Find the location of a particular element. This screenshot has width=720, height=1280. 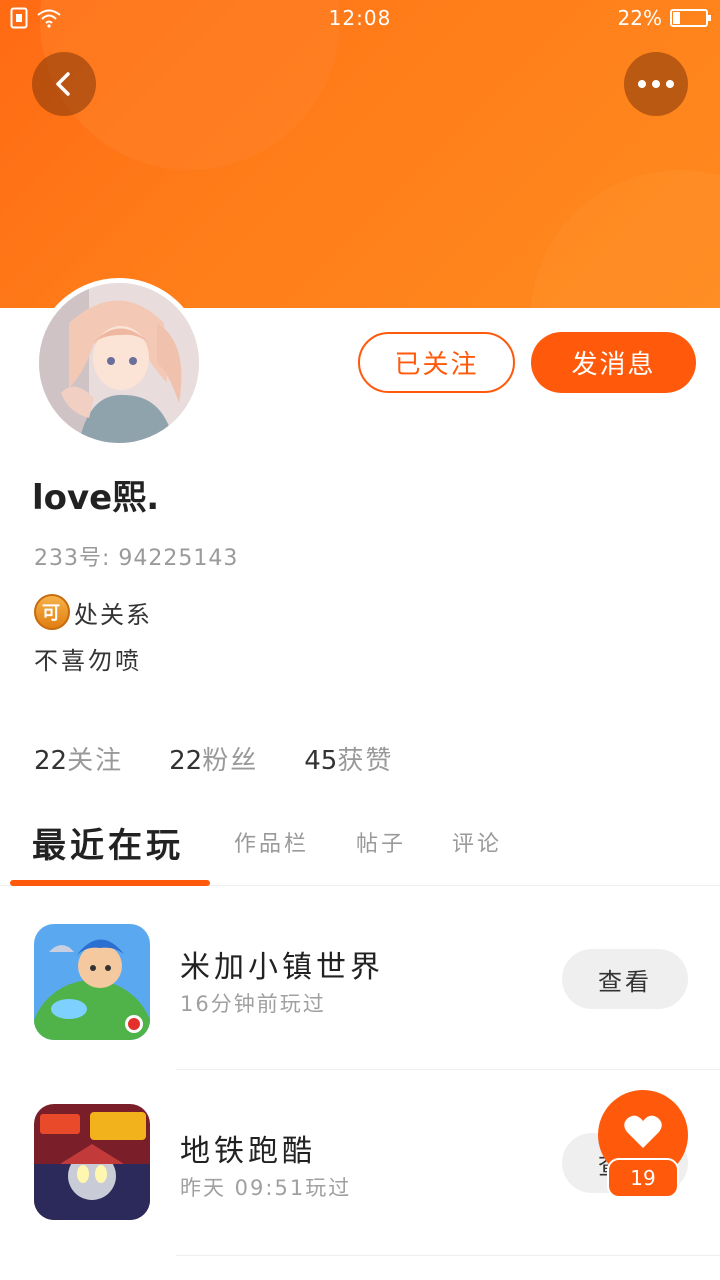

status-bar: 12:08 22% is located at coordinates (360, 18).